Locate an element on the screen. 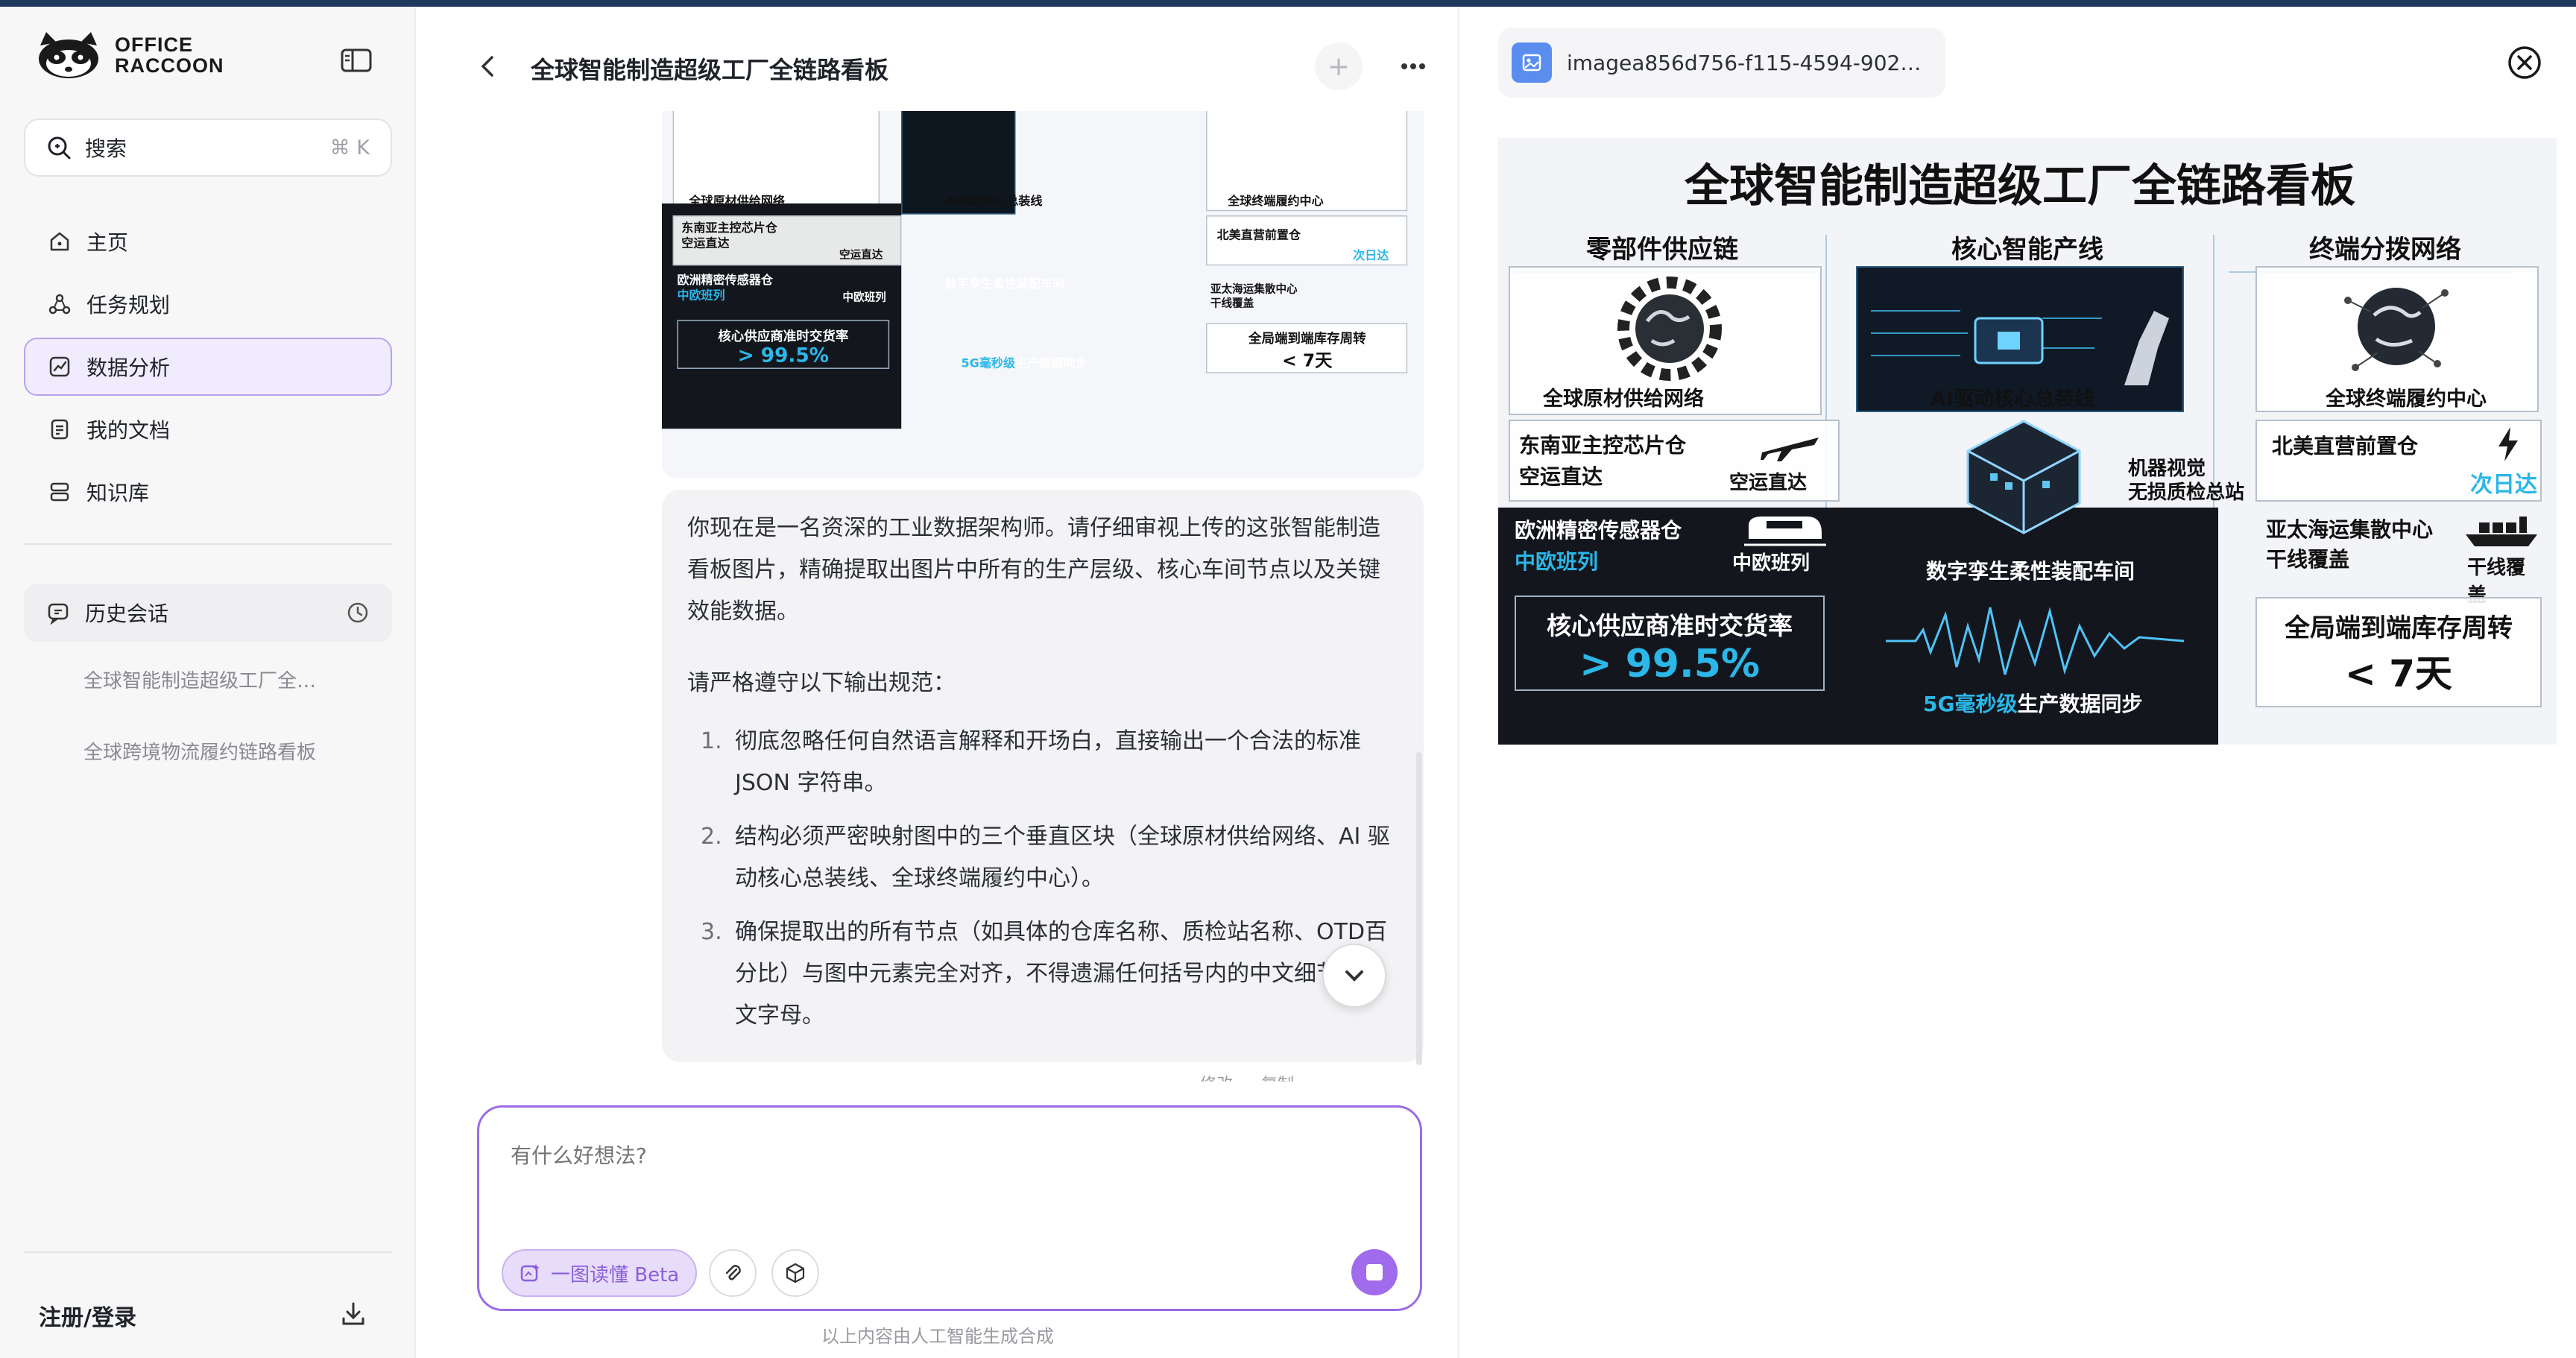 This screenshot has width=2576, height=1358. nav-item-my-docs: 我的文档 is located at coordinates (208, 429).